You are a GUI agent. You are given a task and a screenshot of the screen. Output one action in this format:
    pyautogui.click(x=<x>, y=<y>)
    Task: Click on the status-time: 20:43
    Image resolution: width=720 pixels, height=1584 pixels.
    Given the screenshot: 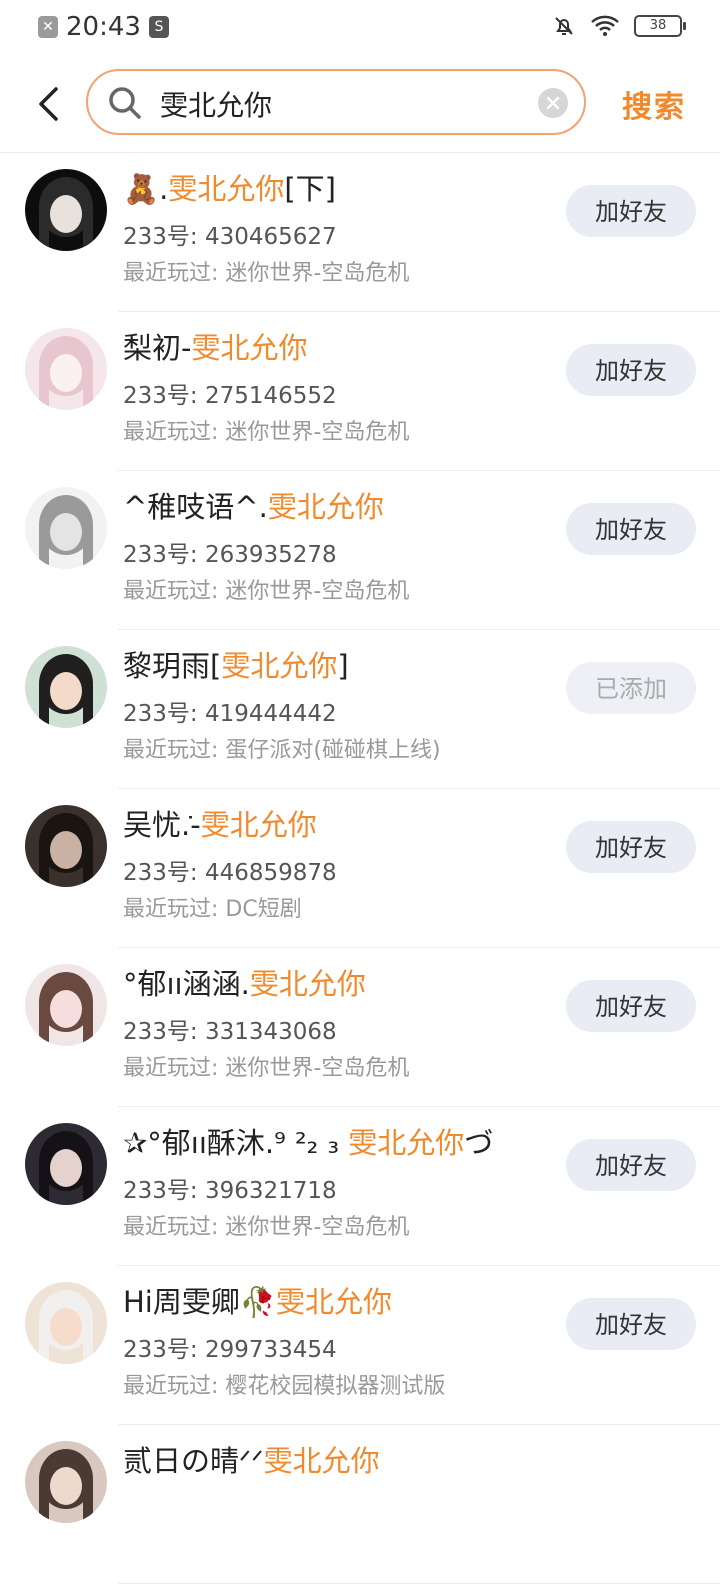 What is the action you would take?
    pyautogui.click(x=103, y=27)
    